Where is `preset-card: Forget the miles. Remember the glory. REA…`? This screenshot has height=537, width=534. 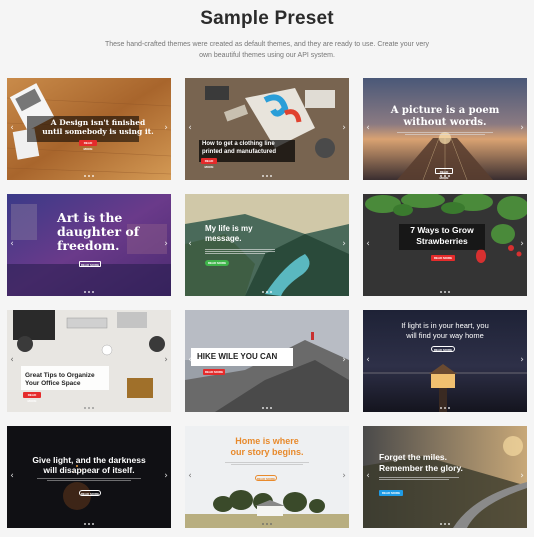
preset-card: Forget the miles. Remember the glory. REA… is located at coordinates (445, 477).